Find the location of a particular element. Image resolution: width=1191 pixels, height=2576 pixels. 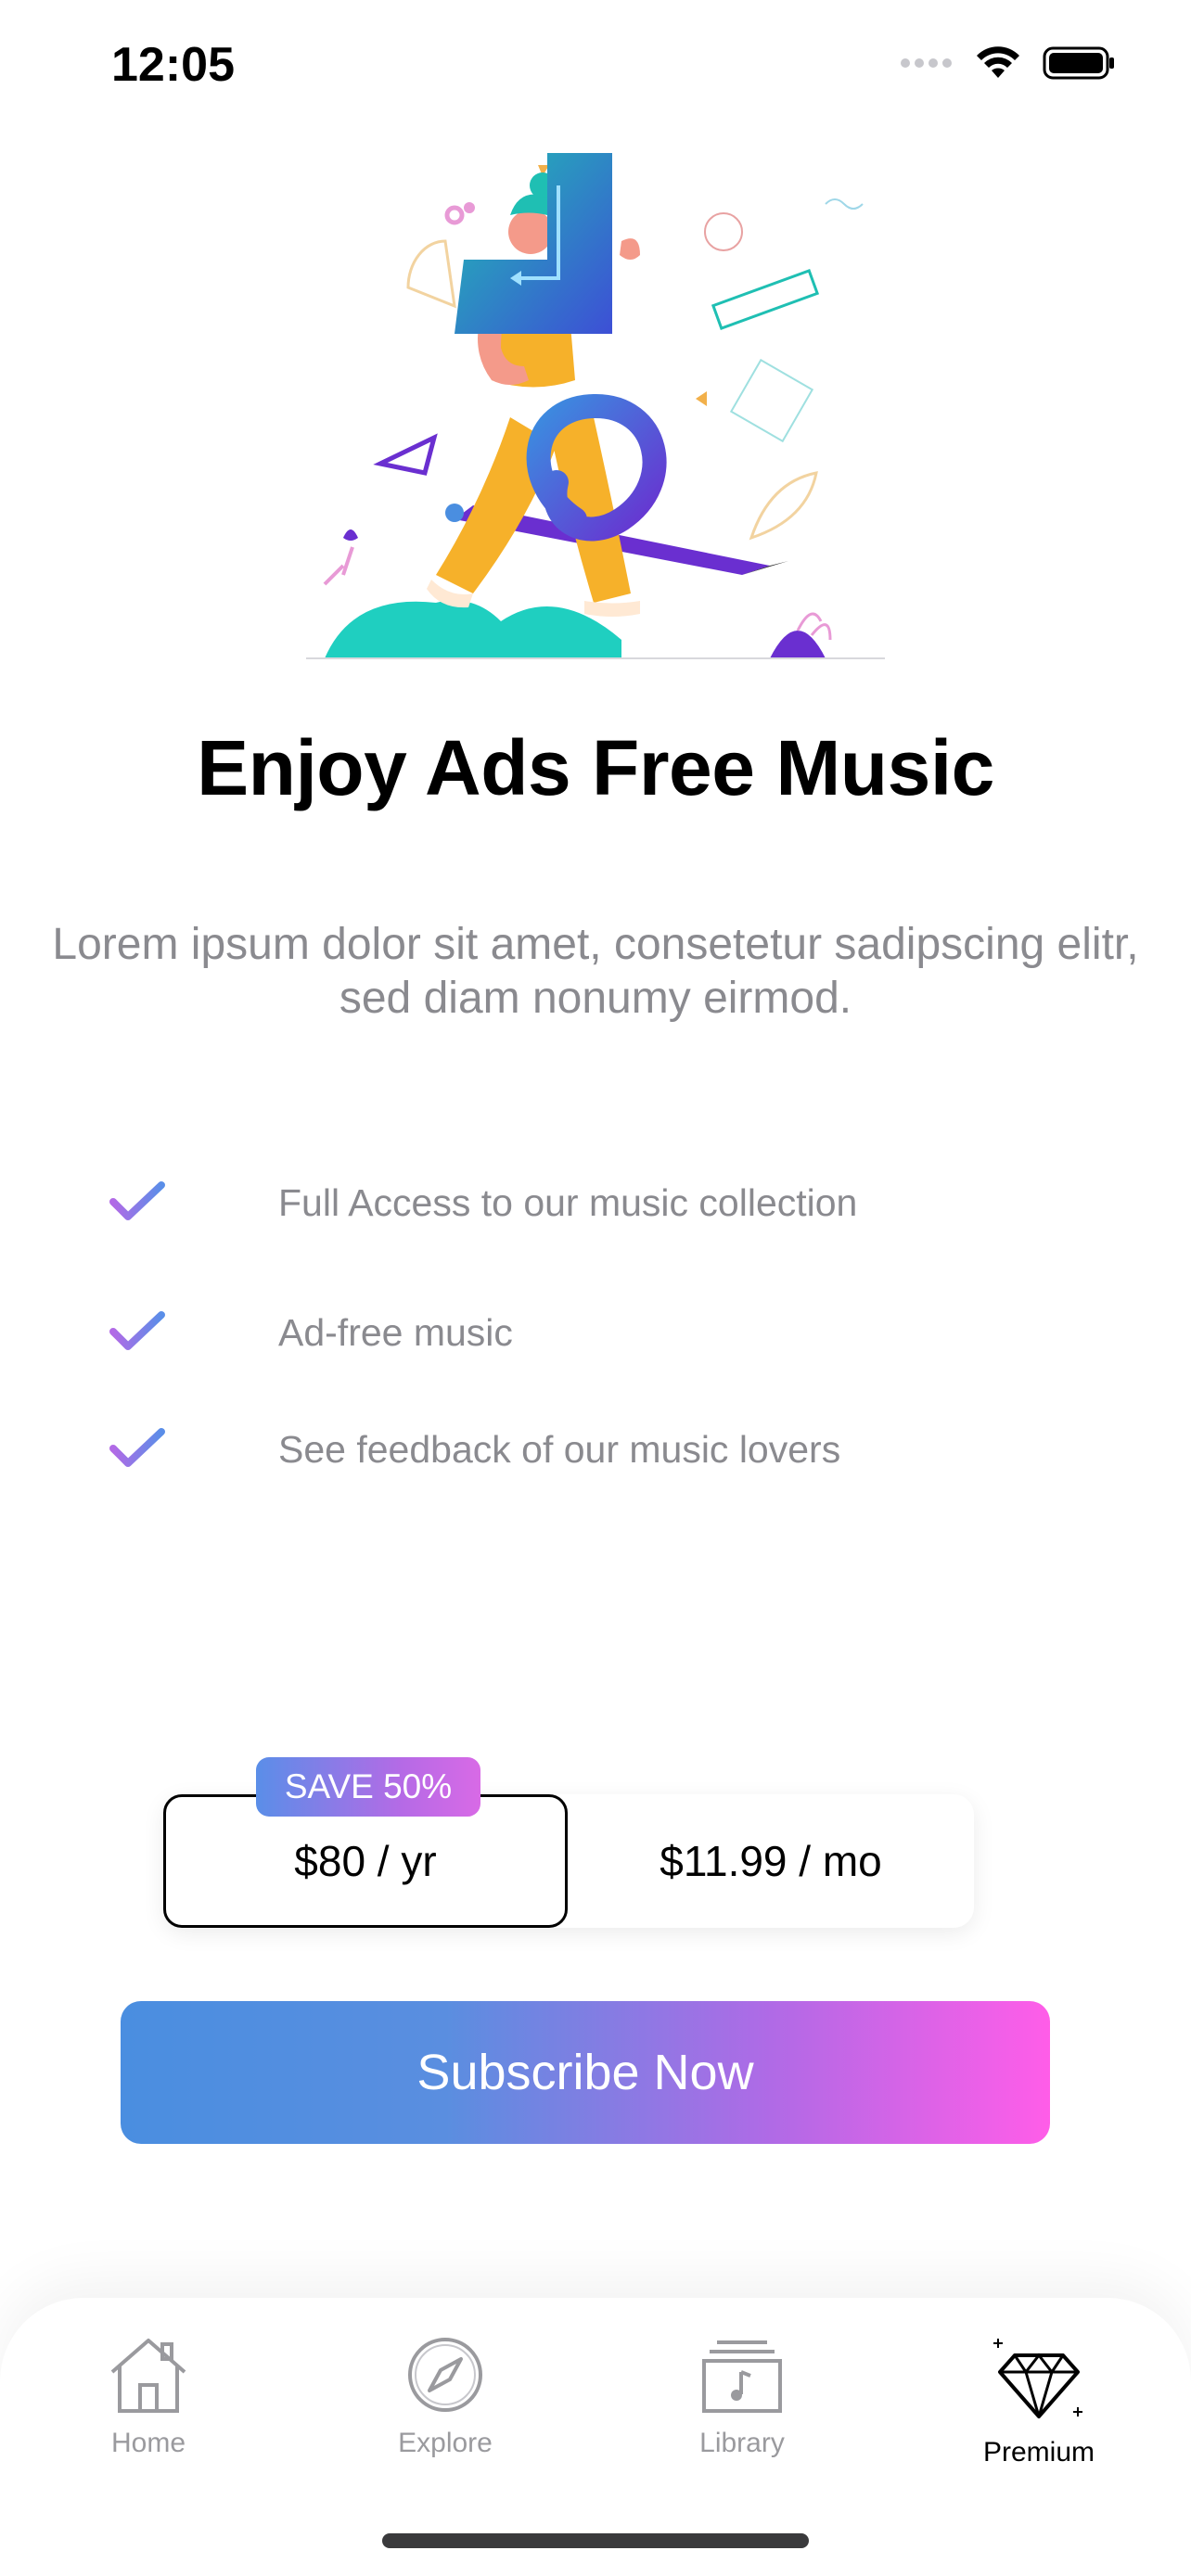

plan-monthly-option: $11.99 / mo is located at coordinates (771, 1861).